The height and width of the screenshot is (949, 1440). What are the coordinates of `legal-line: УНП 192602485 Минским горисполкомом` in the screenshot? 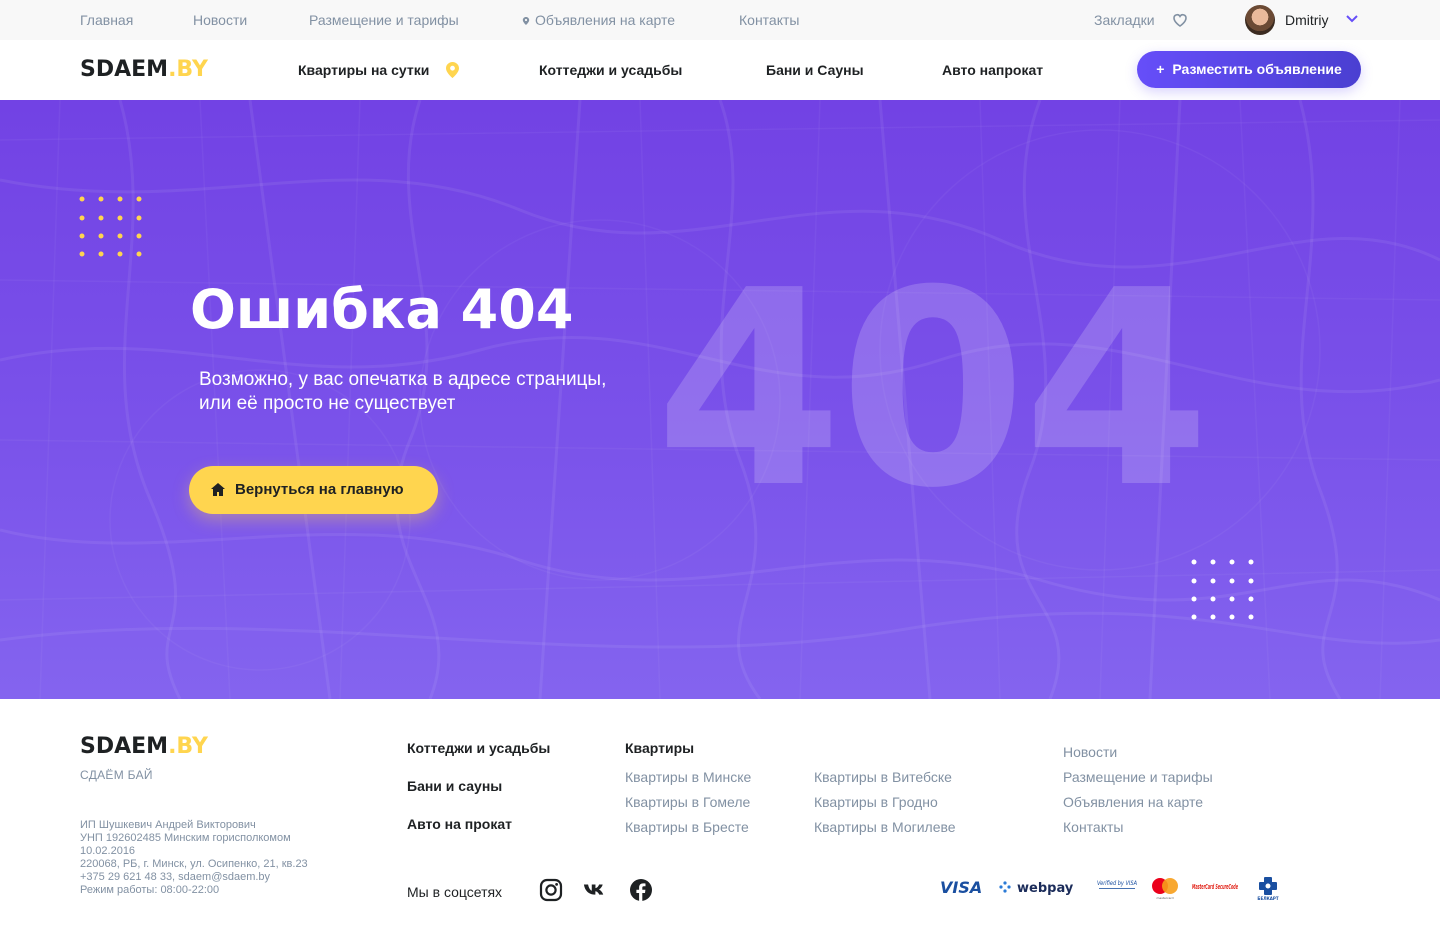 It's located at (185, 838).